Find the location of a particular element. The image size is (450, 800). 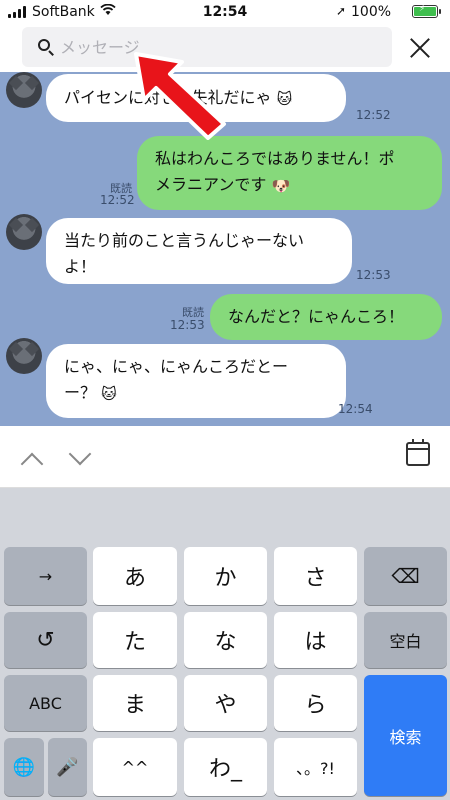

search-icon is located at coordinates (44, 45).